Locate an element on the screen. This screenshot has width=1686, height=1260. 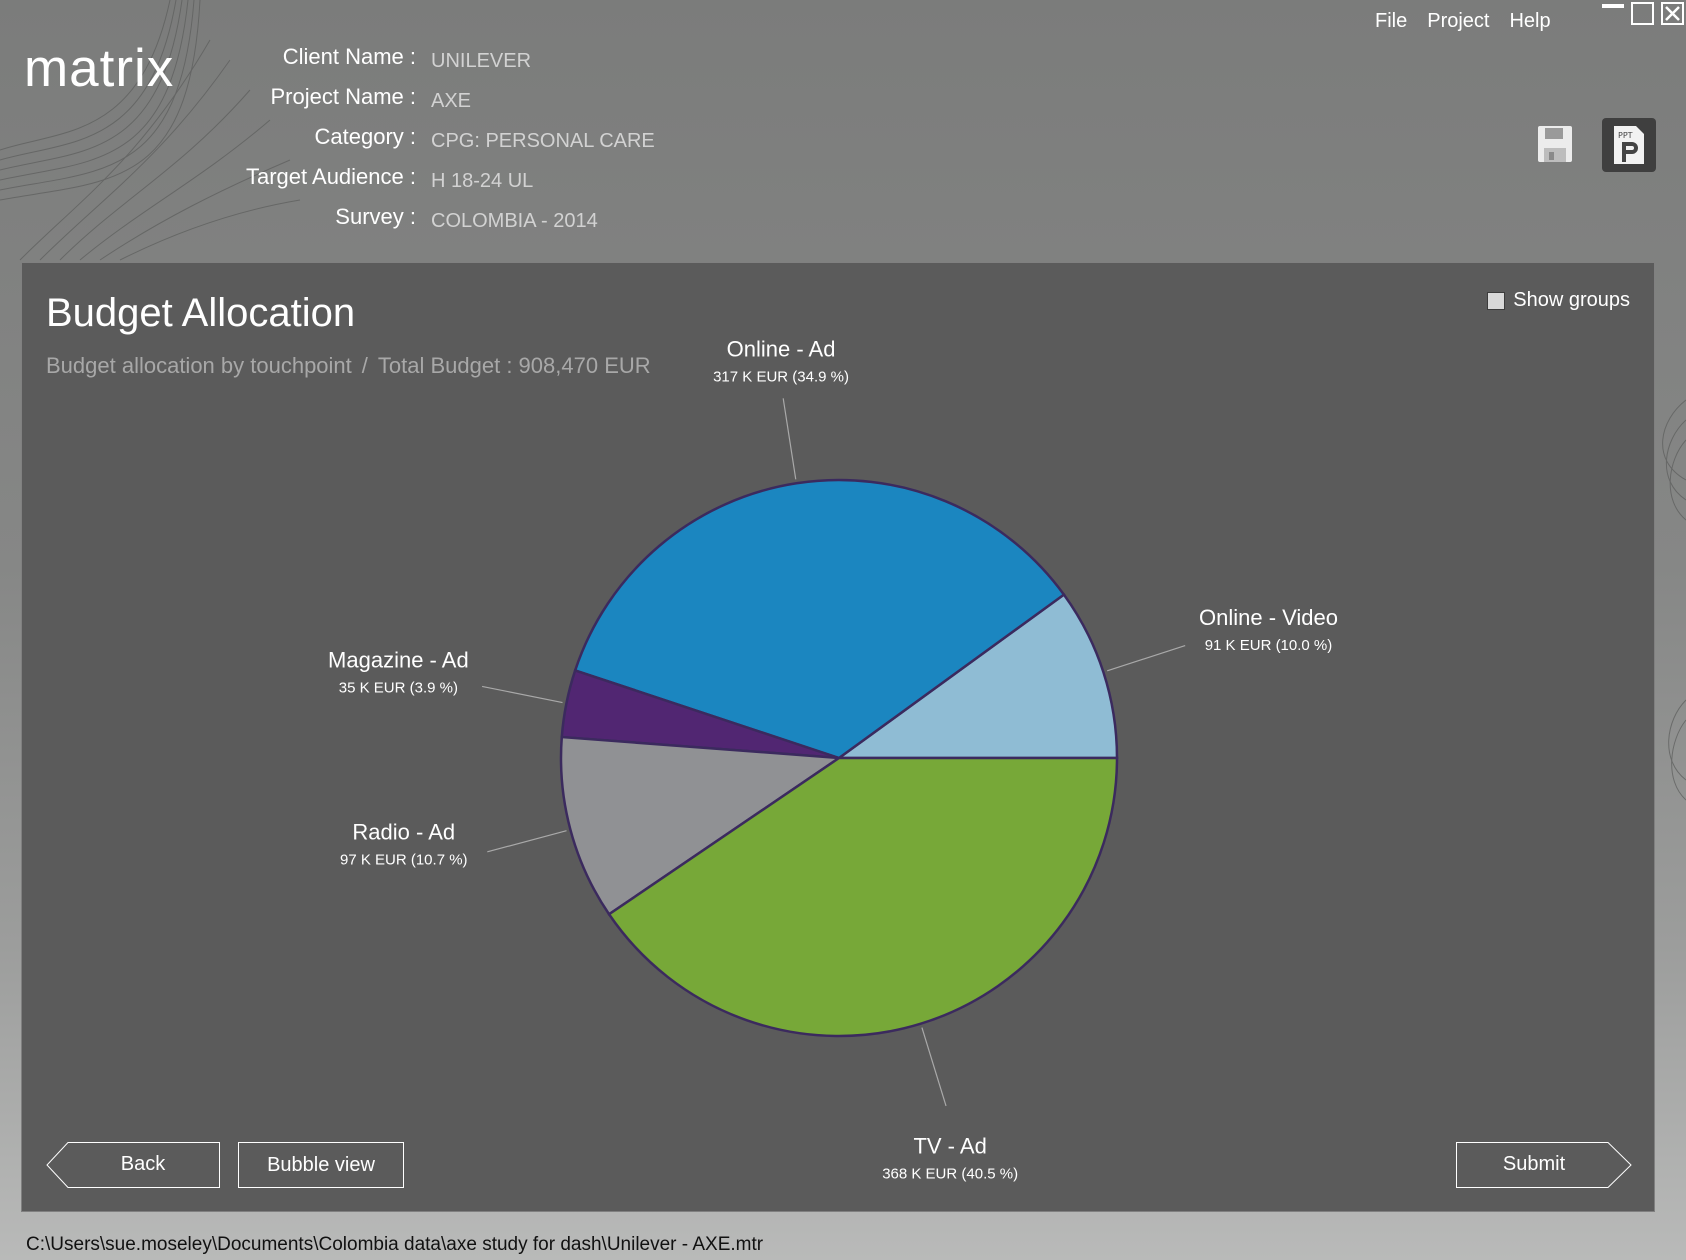
slice-value-label: 91 K EUR (10.0 %) is located at coordinates (1269, 645).